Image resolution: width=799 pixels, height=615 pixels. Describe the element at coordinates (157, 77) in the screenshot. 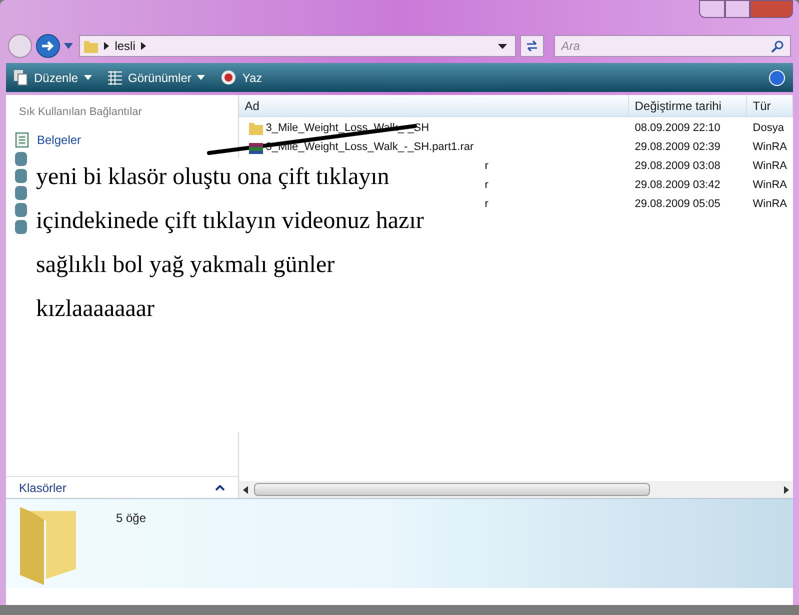

I see `toolbar-button: Görünümler` at that location.